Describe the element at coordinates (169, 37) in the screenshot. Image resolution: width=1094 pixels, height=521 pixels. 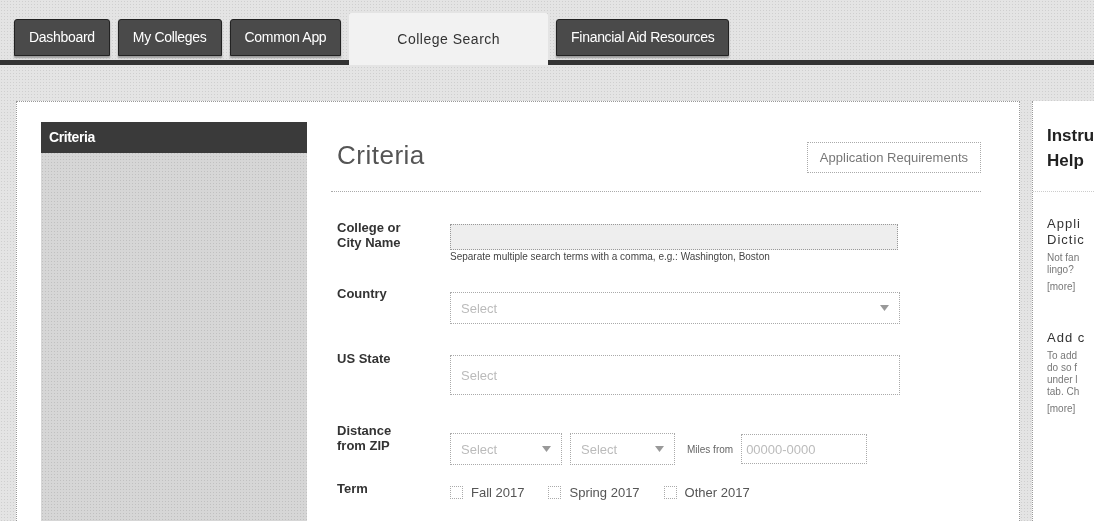
I see `nav-tab: My Colleges` at that location.